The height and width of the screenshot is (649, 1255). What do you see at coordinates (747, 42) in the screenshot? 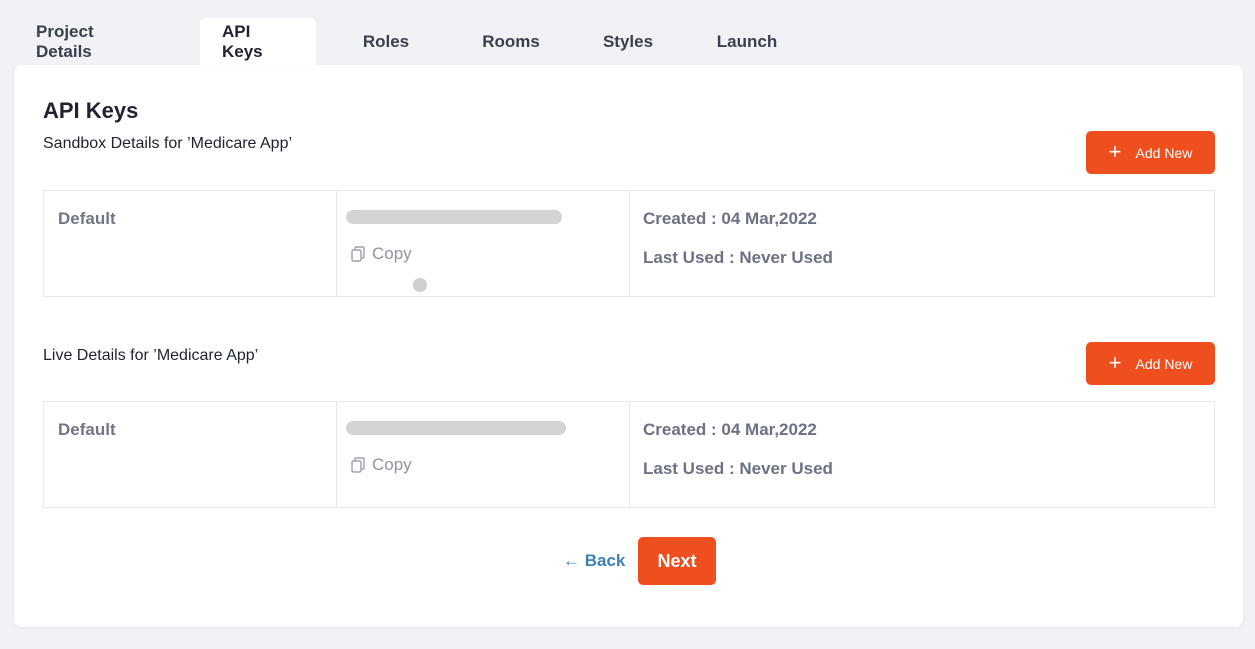
I see `tab-launch: Launch` at bounding box center [747, 42].